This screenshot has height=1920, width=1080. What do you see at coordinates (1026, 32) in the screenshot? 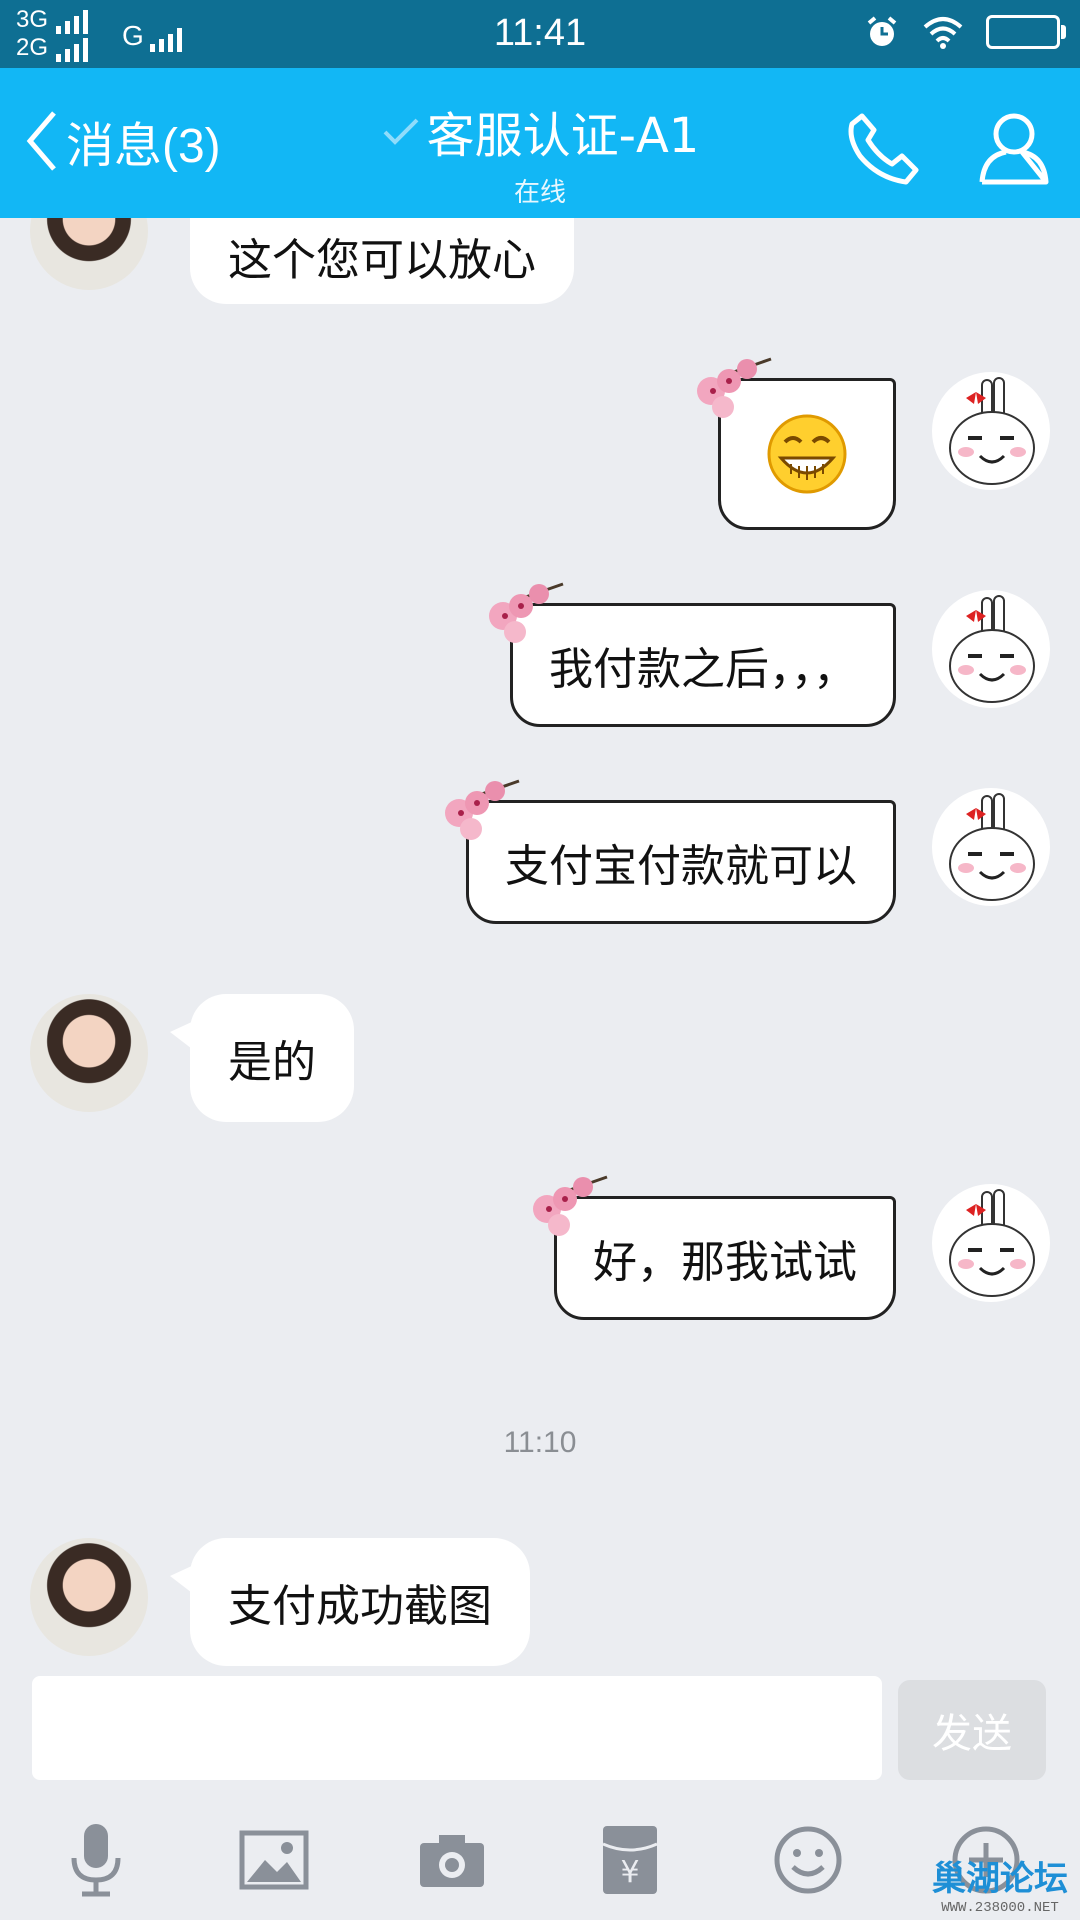
I see `battery-icon` at bounding box center [1026, 32].